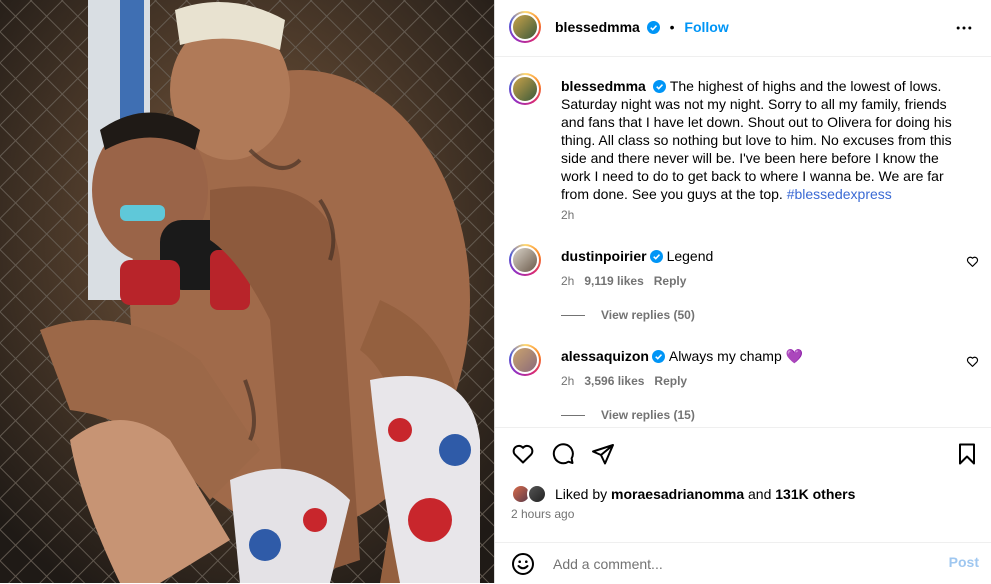 This screenshot has height=584, width=991. Describe the element at coordinates (542, 514) in the screenshot. I see `post-timestamp: 2 hours ago` at that location.